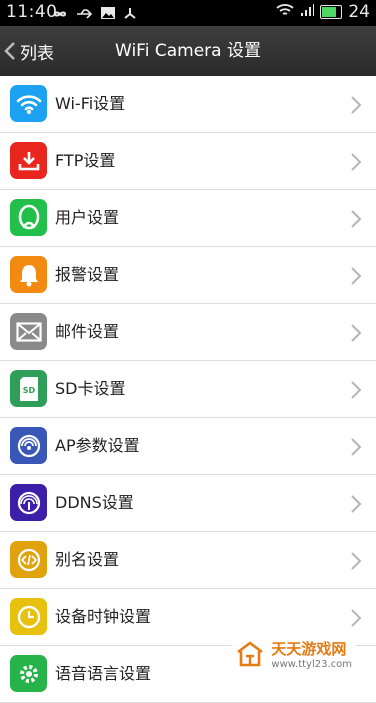 Image resolution: width=376 pixels, height=703 pixels. Describe the element at coordinates (188, 560) in the screenshot. I see `list-item-alias: 别名设置` at that location.